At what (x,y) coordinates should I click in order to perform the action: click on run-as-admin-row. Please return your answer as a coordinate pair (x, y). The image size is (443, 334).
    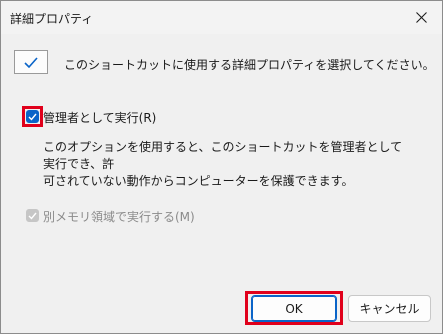
    Looking at the image, I should click on (32, 116).